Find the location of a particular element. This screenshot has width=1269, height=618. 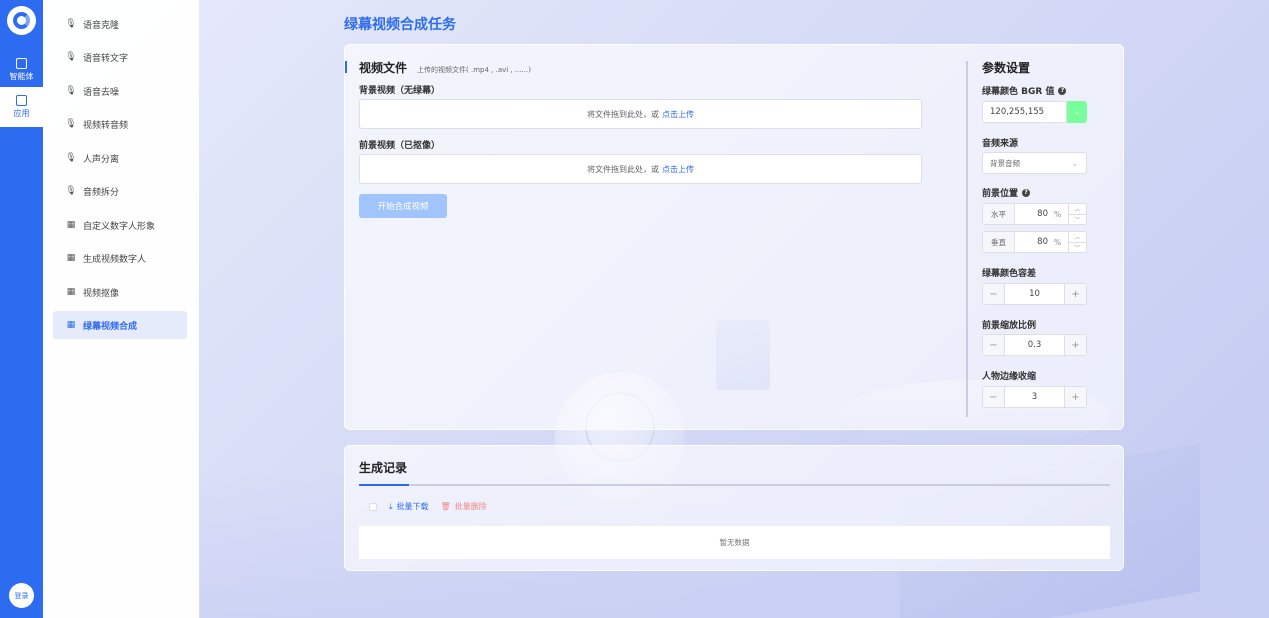

horizontal-position-input: 水平 80 % ︿ ﹀ is located at coordinates (1034, 214).